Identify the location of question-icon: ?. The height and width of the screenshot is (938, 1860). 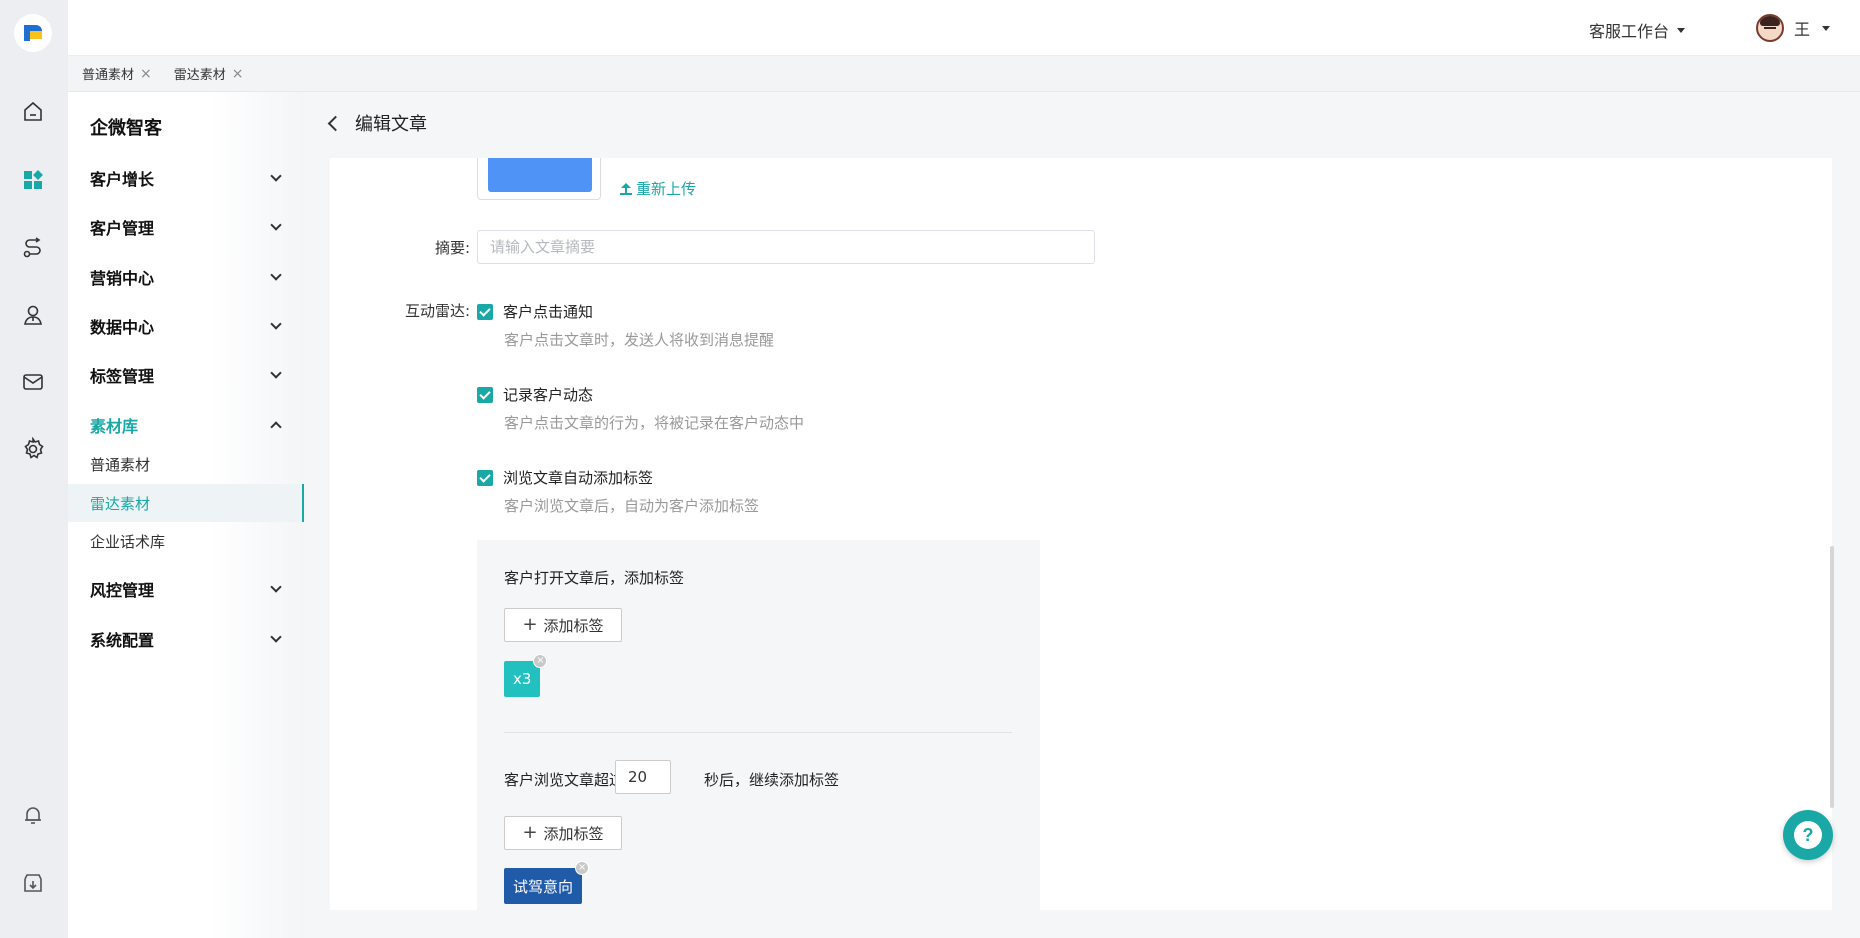
(1808, 835).